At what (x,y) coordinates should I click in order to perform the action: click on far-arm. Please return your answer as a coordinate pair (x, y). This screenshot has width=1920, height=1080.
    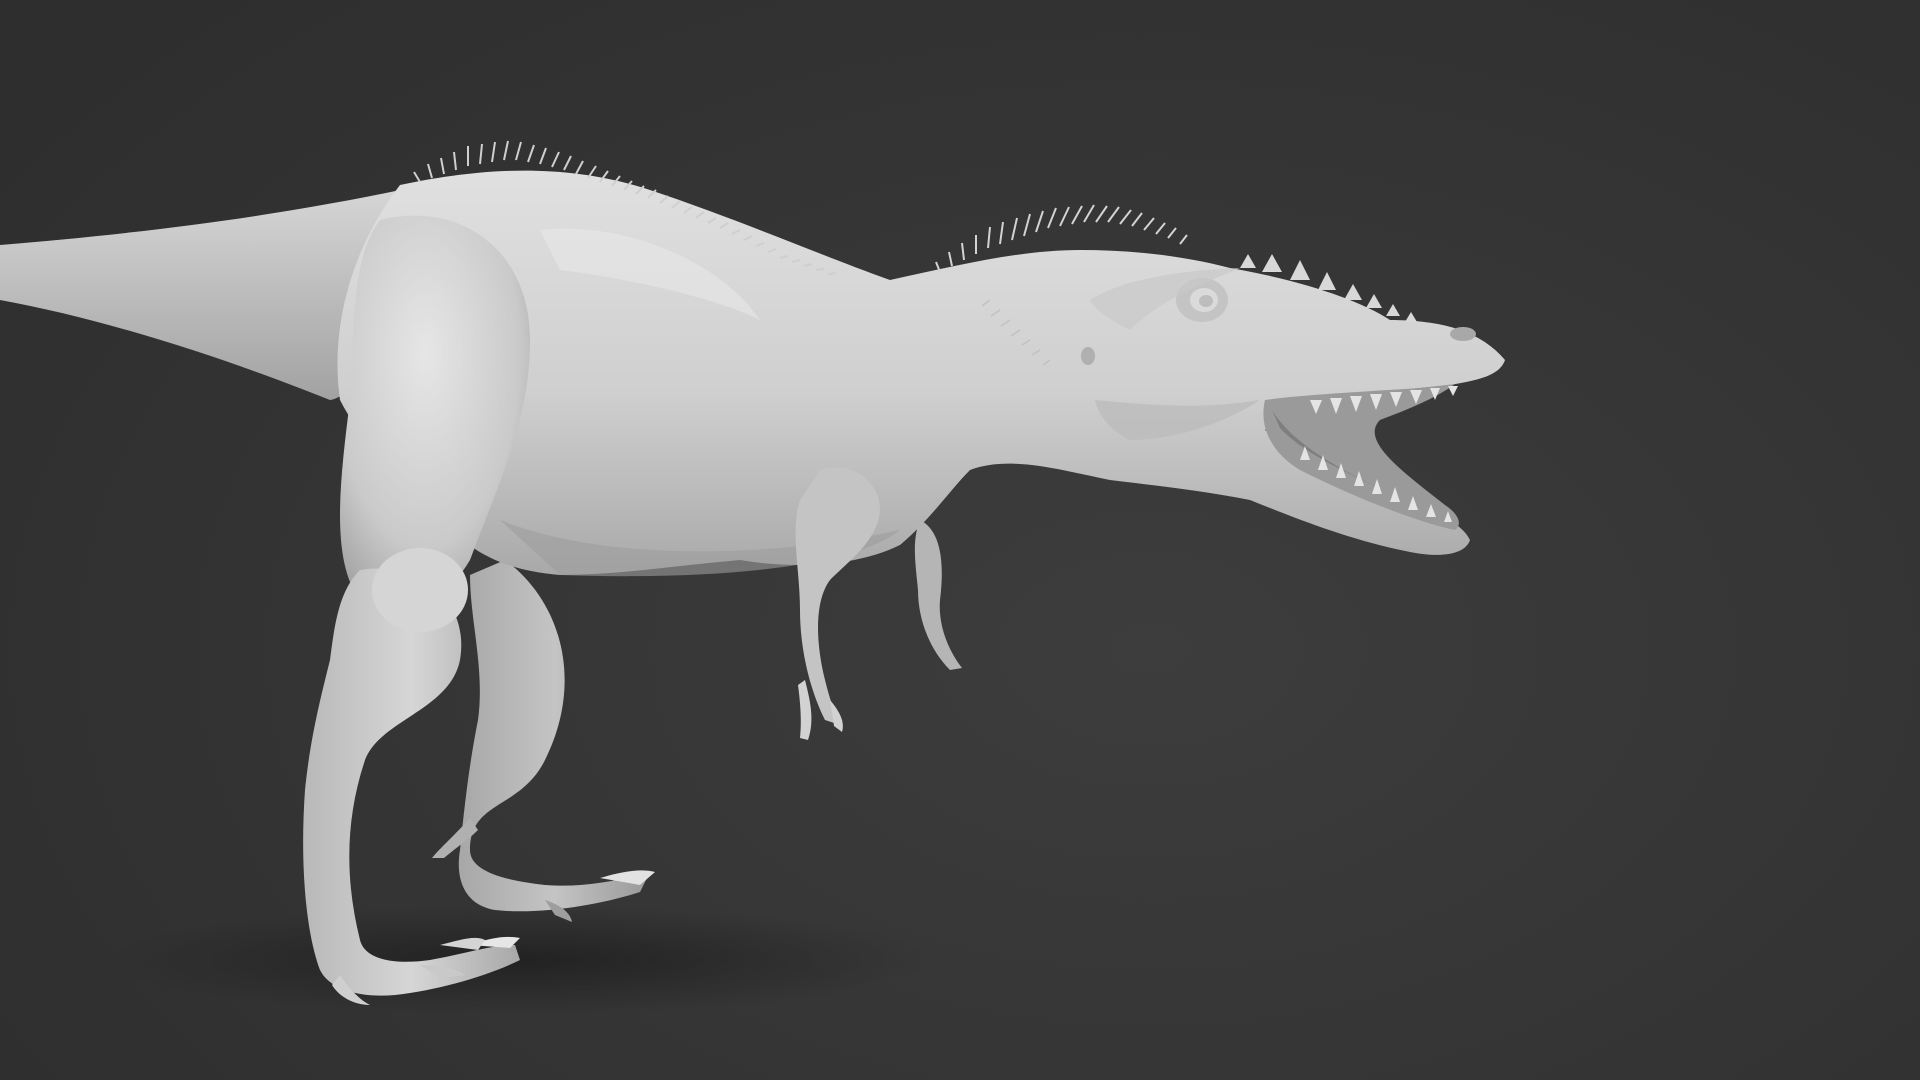
    Looking at the image, I should click on (938, 595).